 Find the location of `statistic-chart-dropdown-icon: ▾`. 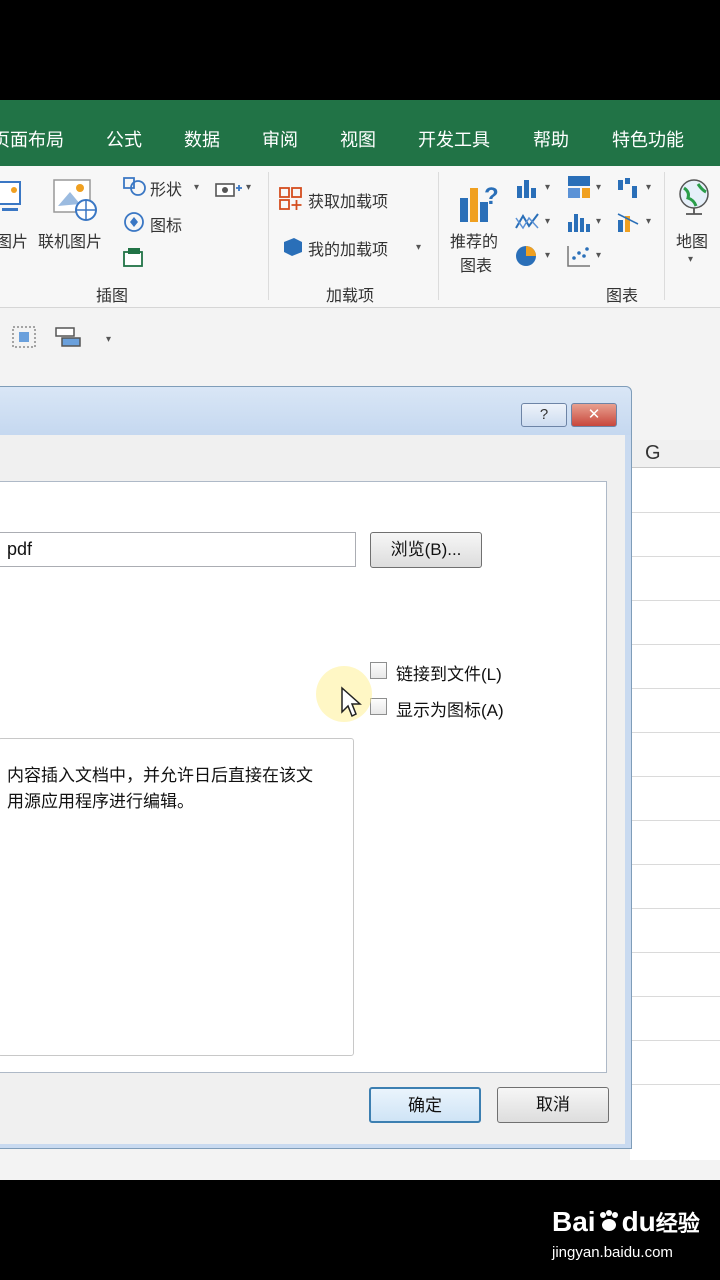

statistic-chart-dropdown-icon: ▾ is located at coordinates (598, 221).